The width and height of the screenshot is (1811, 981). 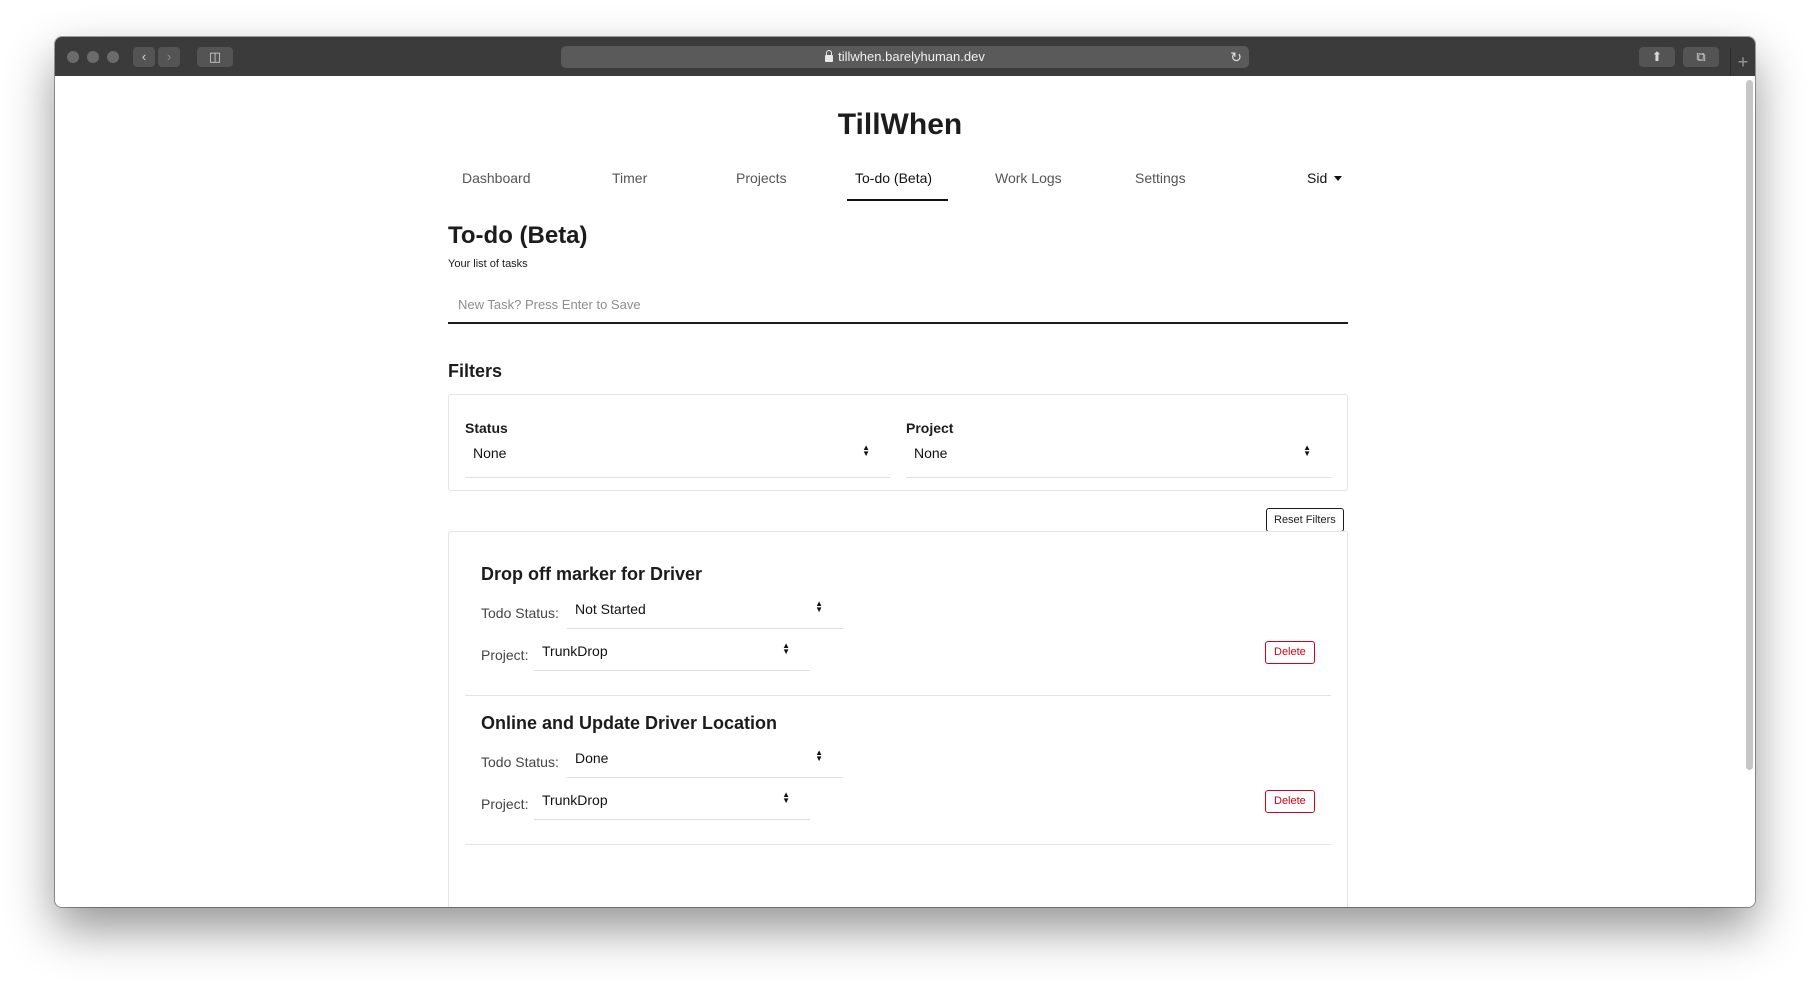 I want to click on caret-down-icon, so click(x=1338, y=178).